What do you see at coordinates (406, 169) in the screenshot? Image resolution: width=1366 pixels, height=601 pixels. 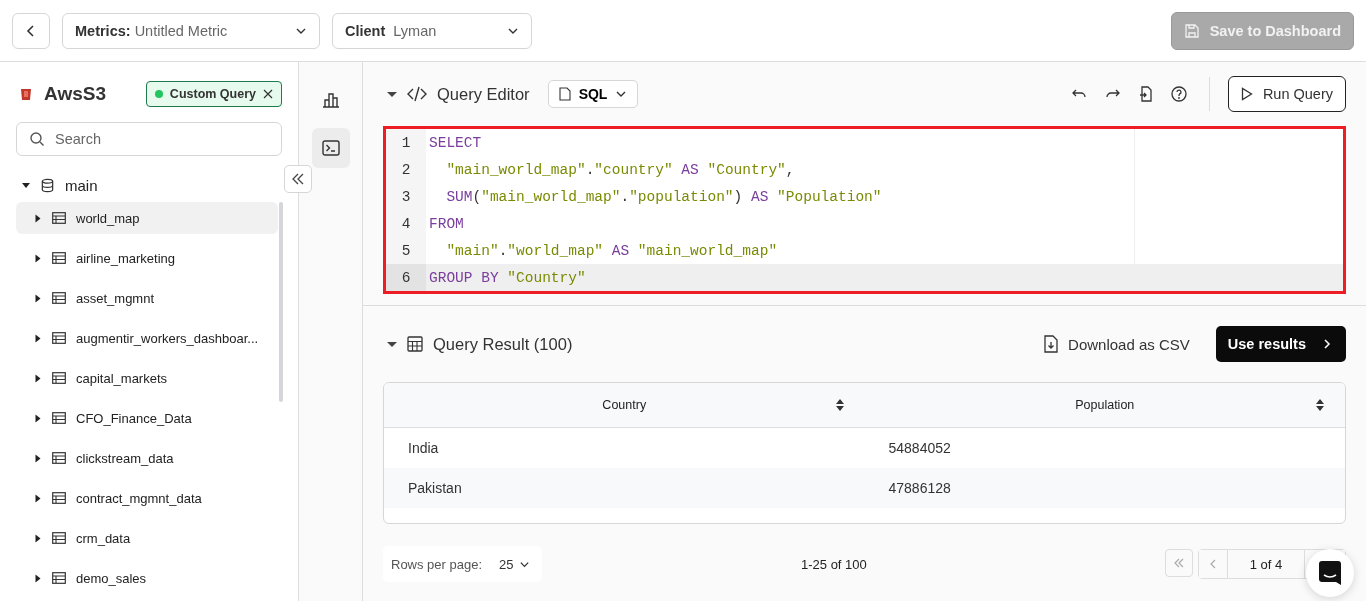 I see `line-number: 2` at bounding box center [406, 169].